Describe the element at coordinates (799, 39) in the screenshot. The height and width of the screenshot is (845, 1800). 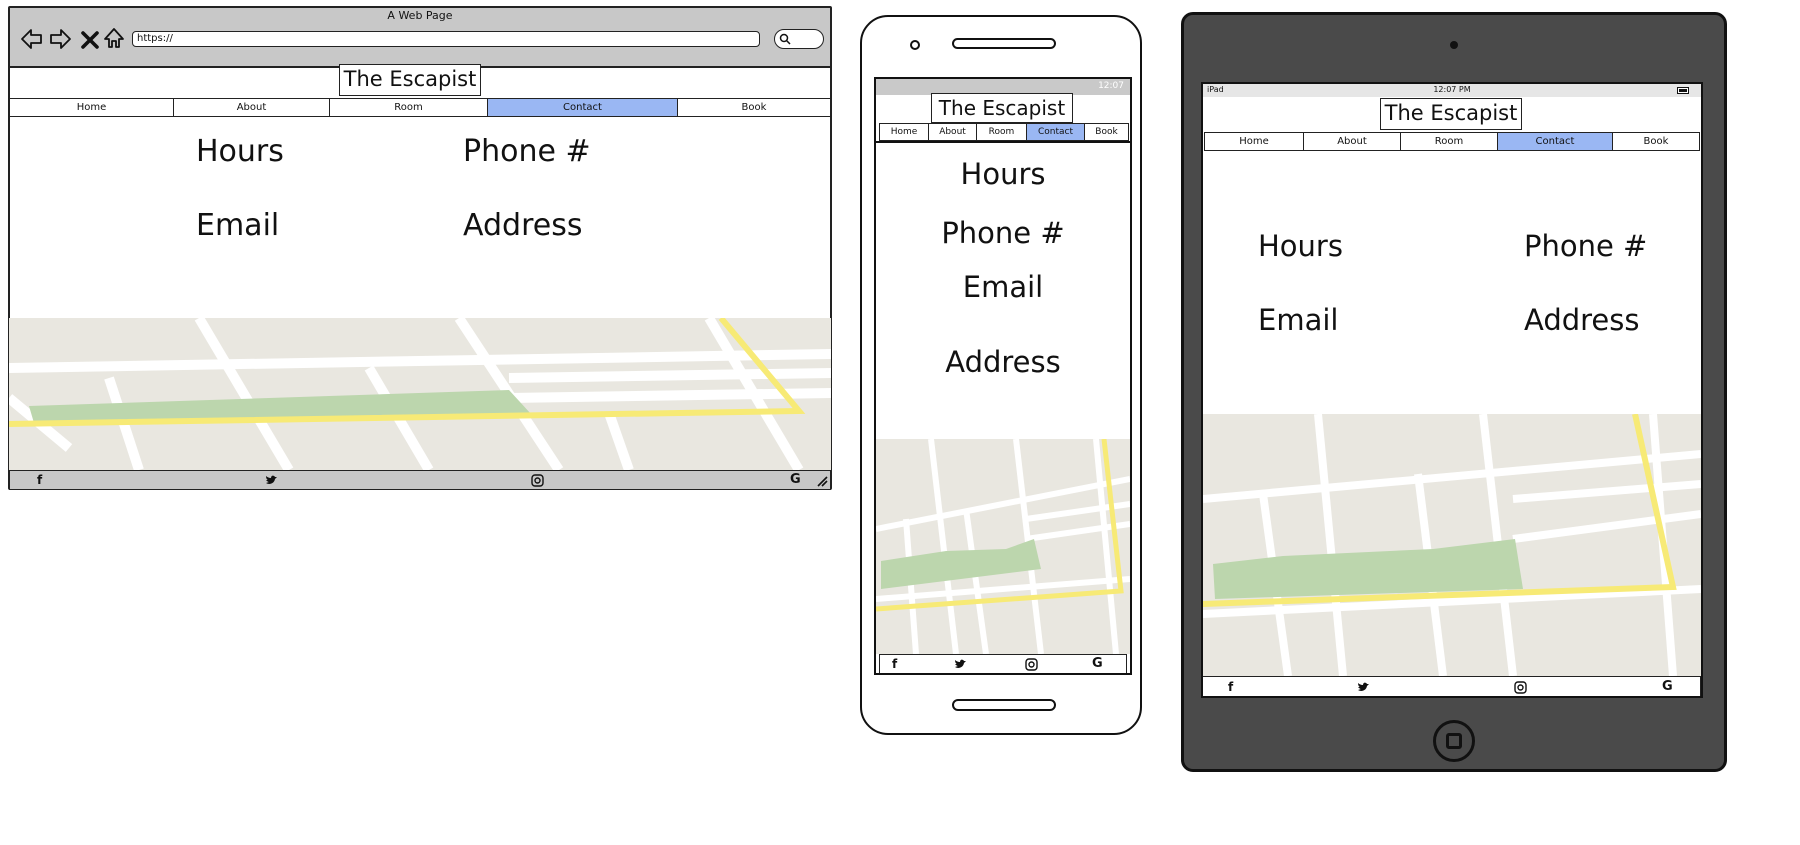
I see `browser-search-field` at that location.